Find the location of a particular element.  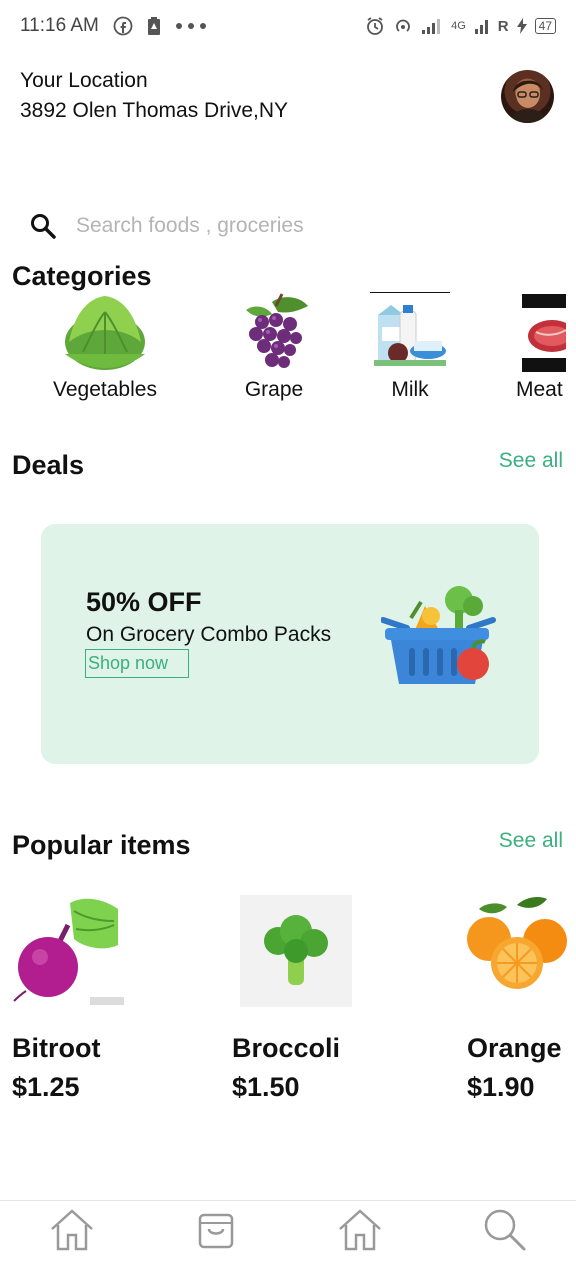

product-card-orange: Orange $1.90 is located at coordinates (521, 999).